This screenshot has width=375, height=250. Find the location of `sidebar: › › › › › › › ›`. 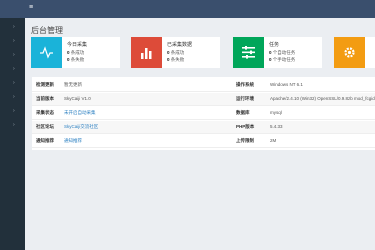

sidebar: › › › › › › › › is located at coordinates (12, 134).